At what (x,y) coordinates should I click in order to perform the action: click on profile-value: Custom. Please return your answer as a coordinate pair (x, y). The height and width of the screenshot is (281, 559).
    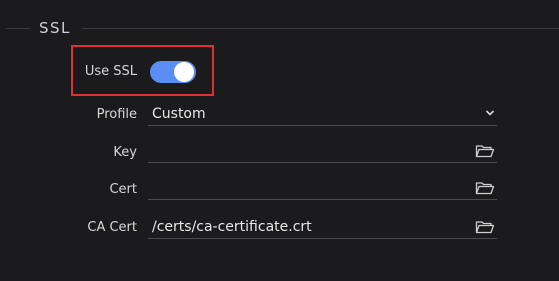
    Looking at the image, I should click on (179, 114).